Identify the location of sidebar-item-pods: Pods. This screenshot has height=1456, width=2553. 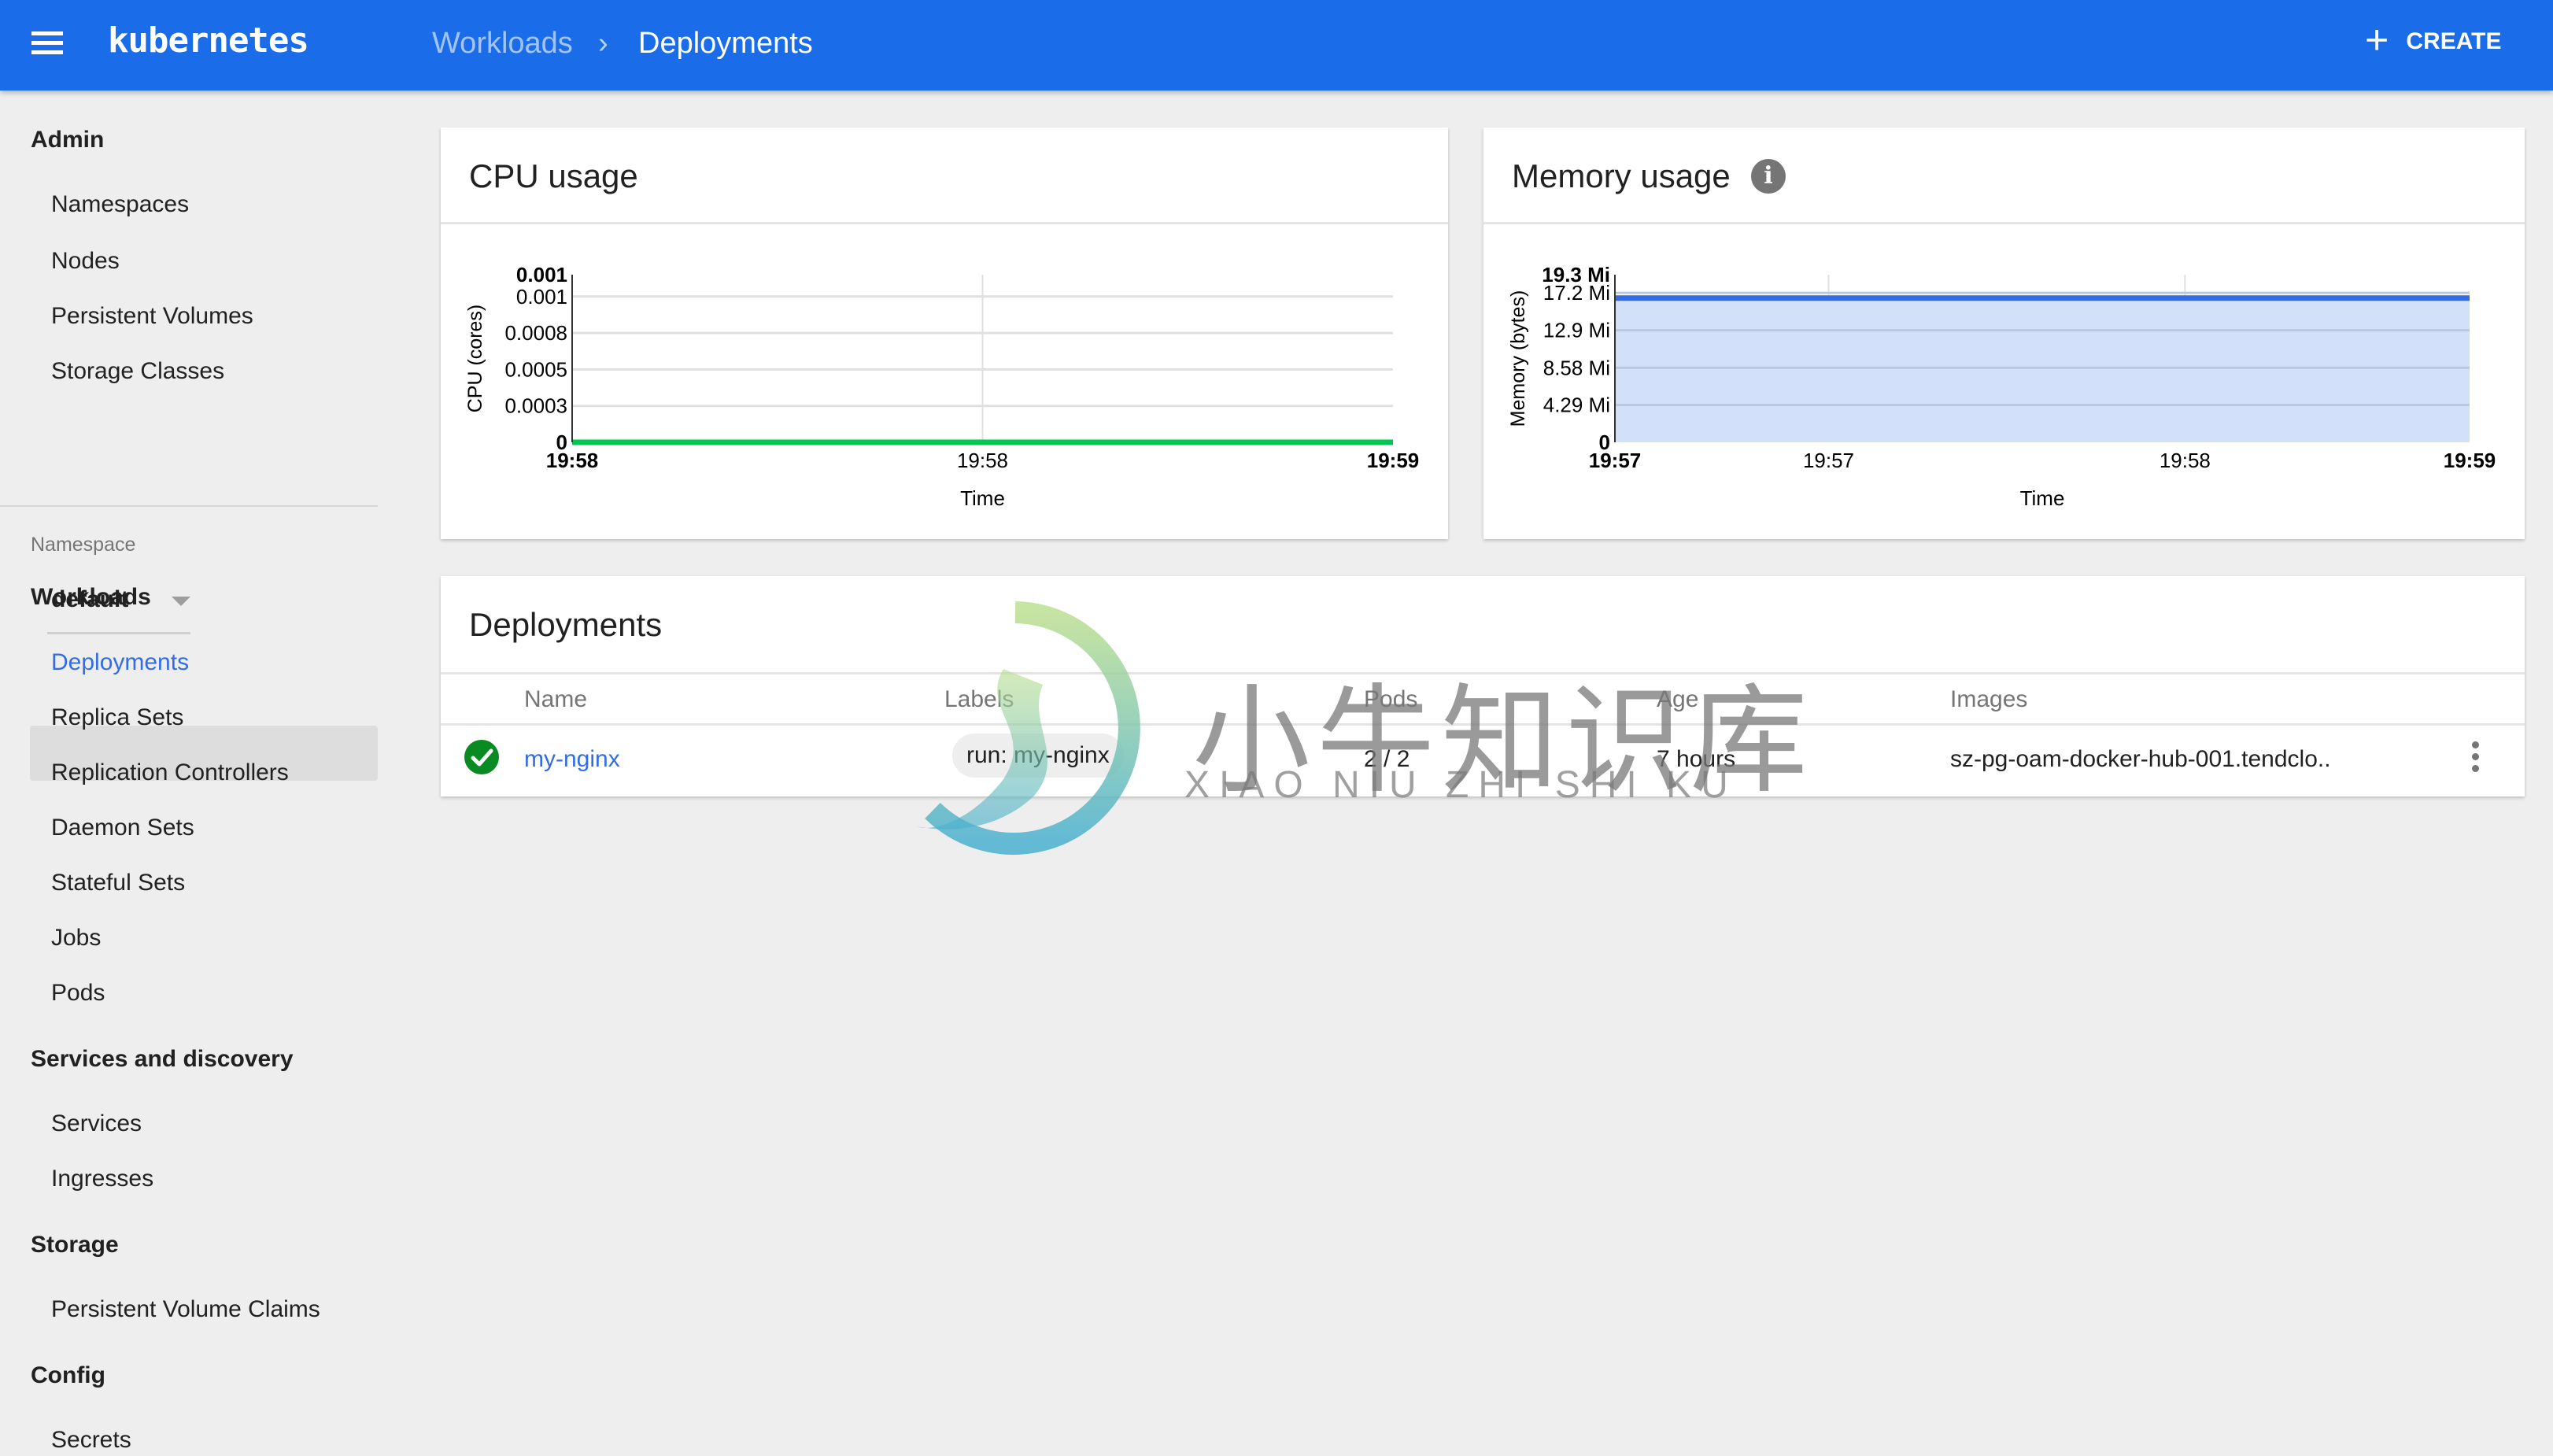
(78, 993).